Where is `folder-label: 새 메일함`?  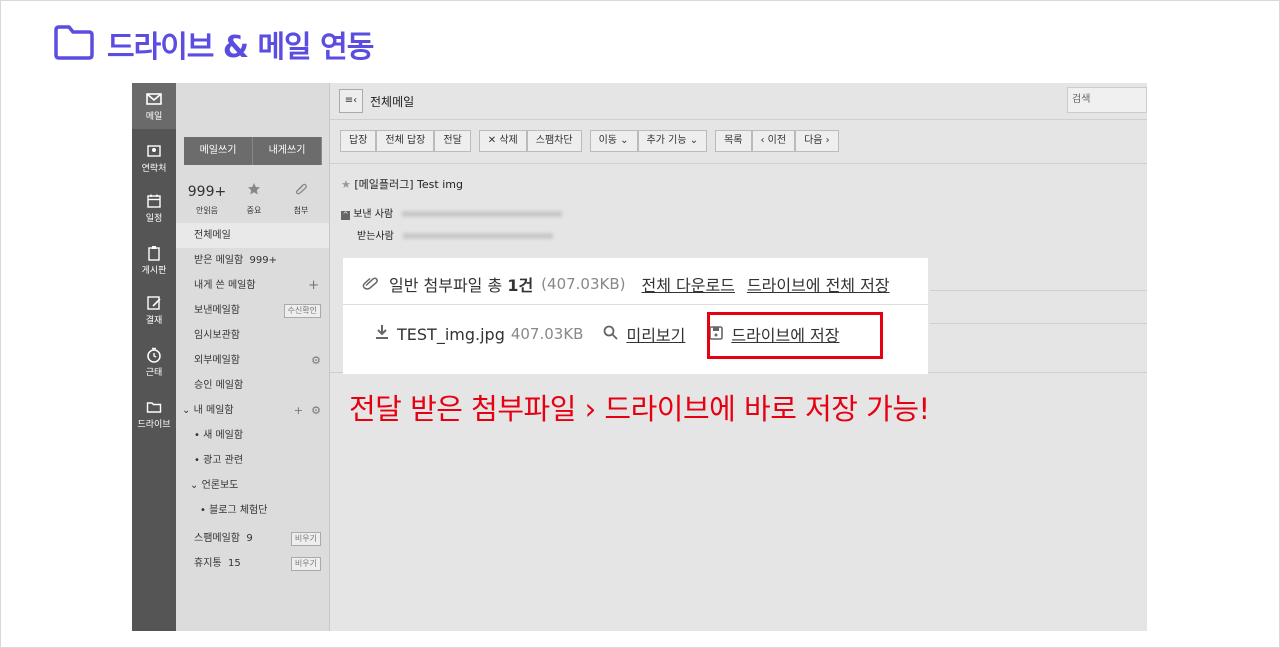 folder-label: 새 메일함 is located at coordinates (223, 435).